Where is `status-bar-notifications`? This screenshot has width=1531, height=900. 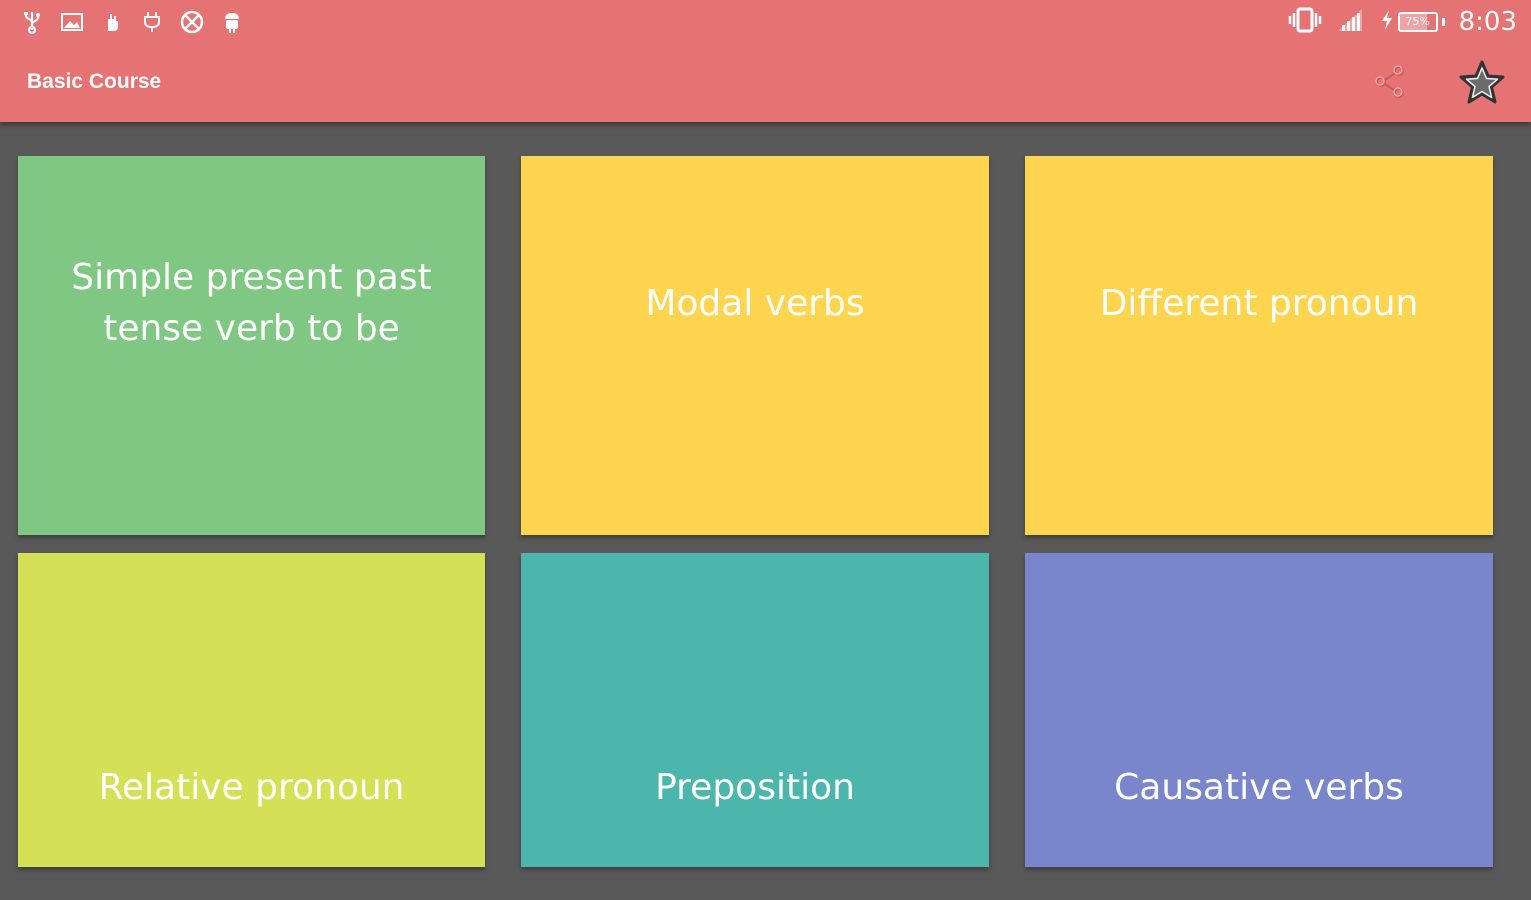
status-bar-notifications is located at coordinates (132, 22).